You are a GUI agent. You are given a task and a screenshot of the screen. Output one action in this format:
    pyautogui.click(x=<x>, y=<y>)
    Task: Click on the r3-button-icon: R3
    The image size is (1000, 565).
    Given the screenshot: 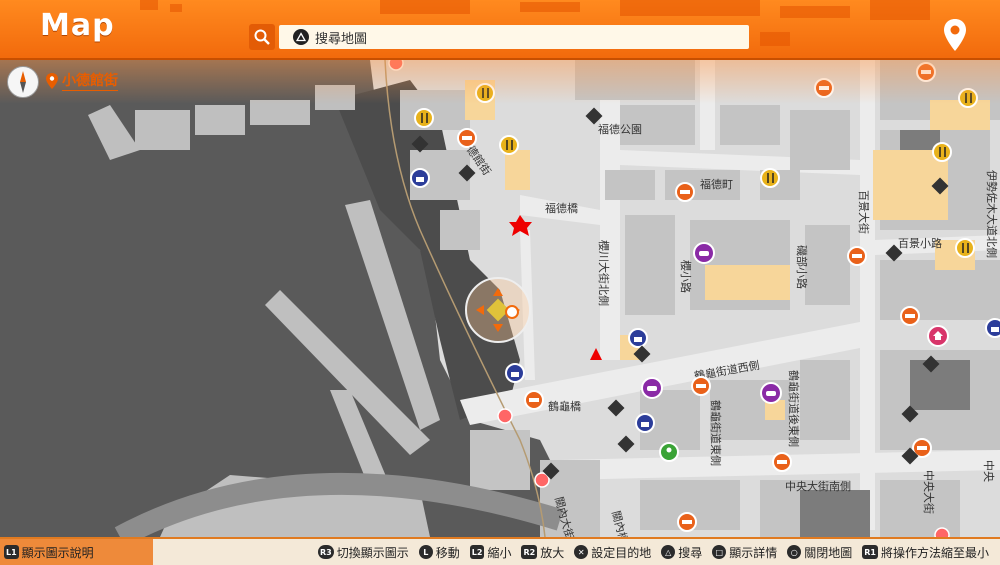 What is the action you would take?
    pyautogui.click(x=326, y=552)
    